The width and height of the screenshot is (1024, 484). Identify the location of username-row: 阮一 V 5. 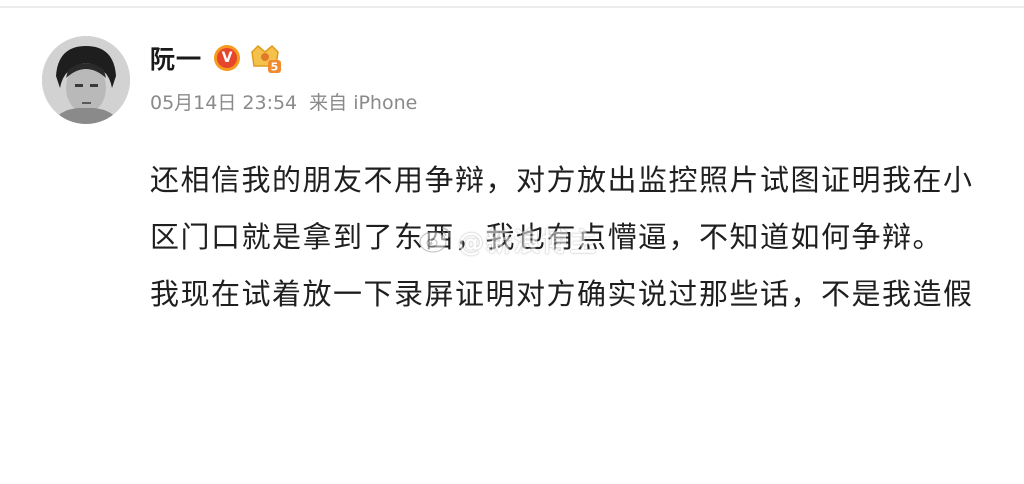
(216, 58).